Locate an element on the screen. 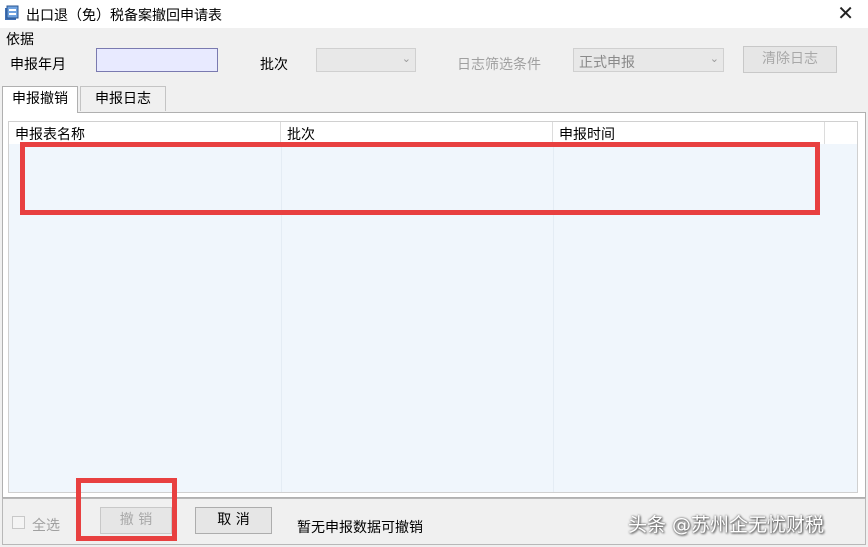 The height and width of the screenshot is (547, 868). select-all-checkbox is located at coordinates (18, 522).